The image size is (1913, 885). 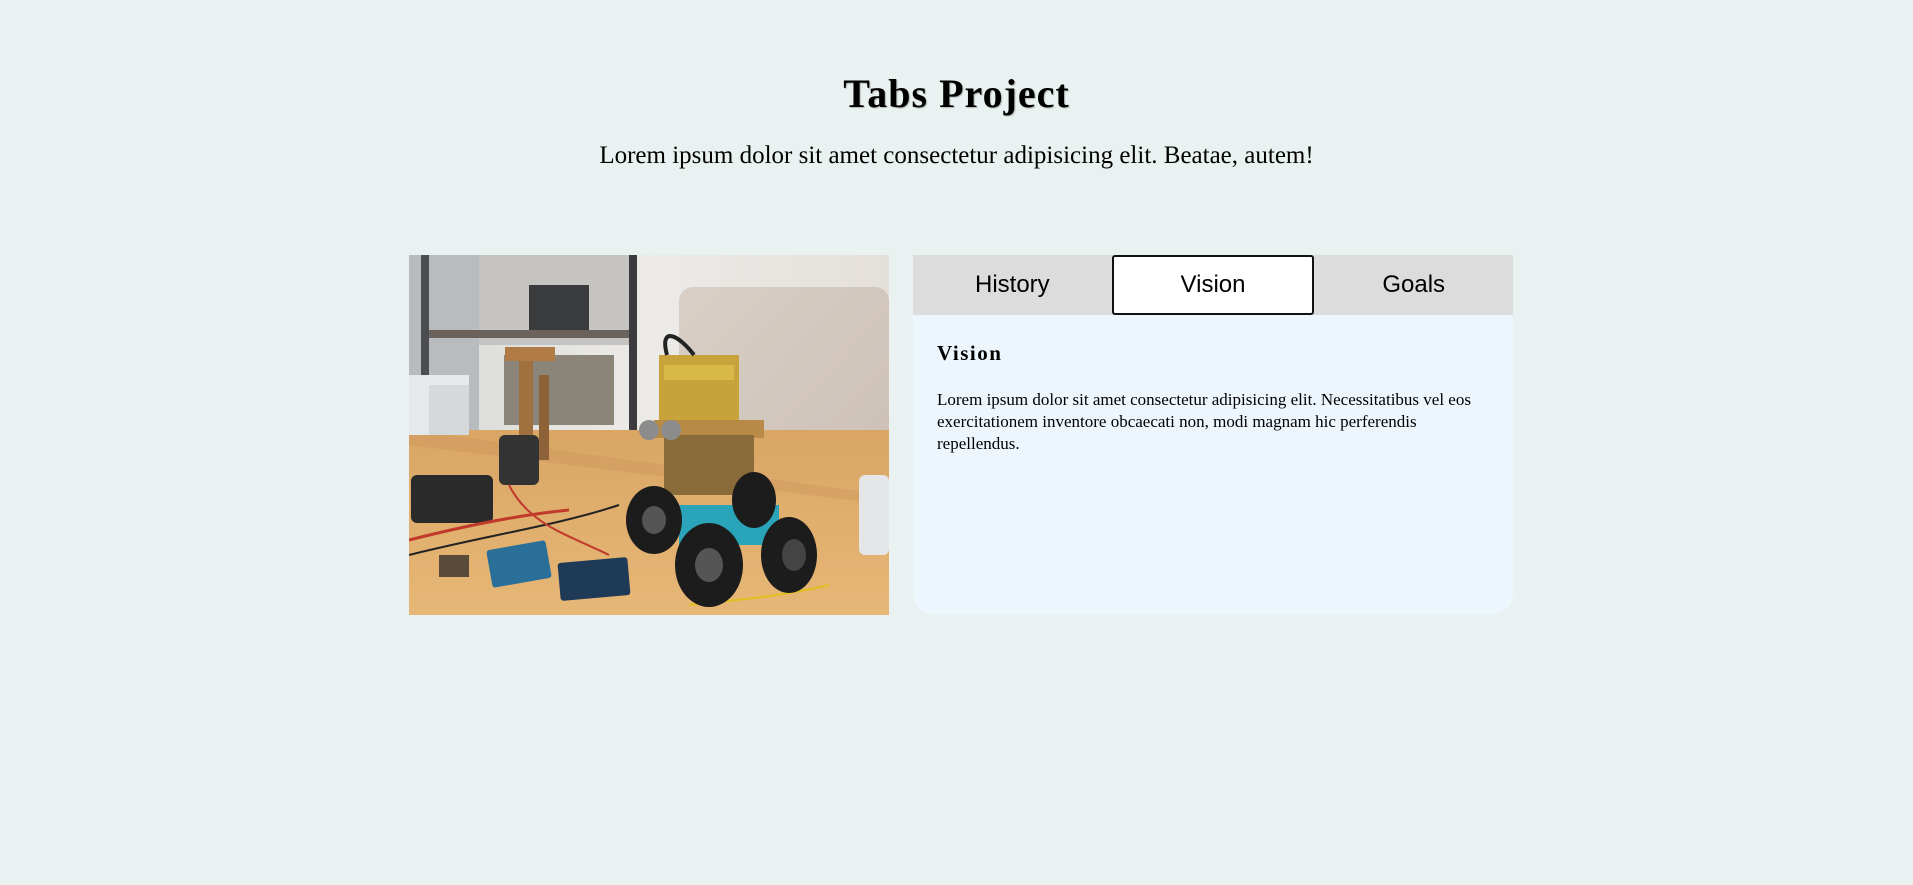 I want to click on tab-vision: Vision, so click(x=1213, y=285).